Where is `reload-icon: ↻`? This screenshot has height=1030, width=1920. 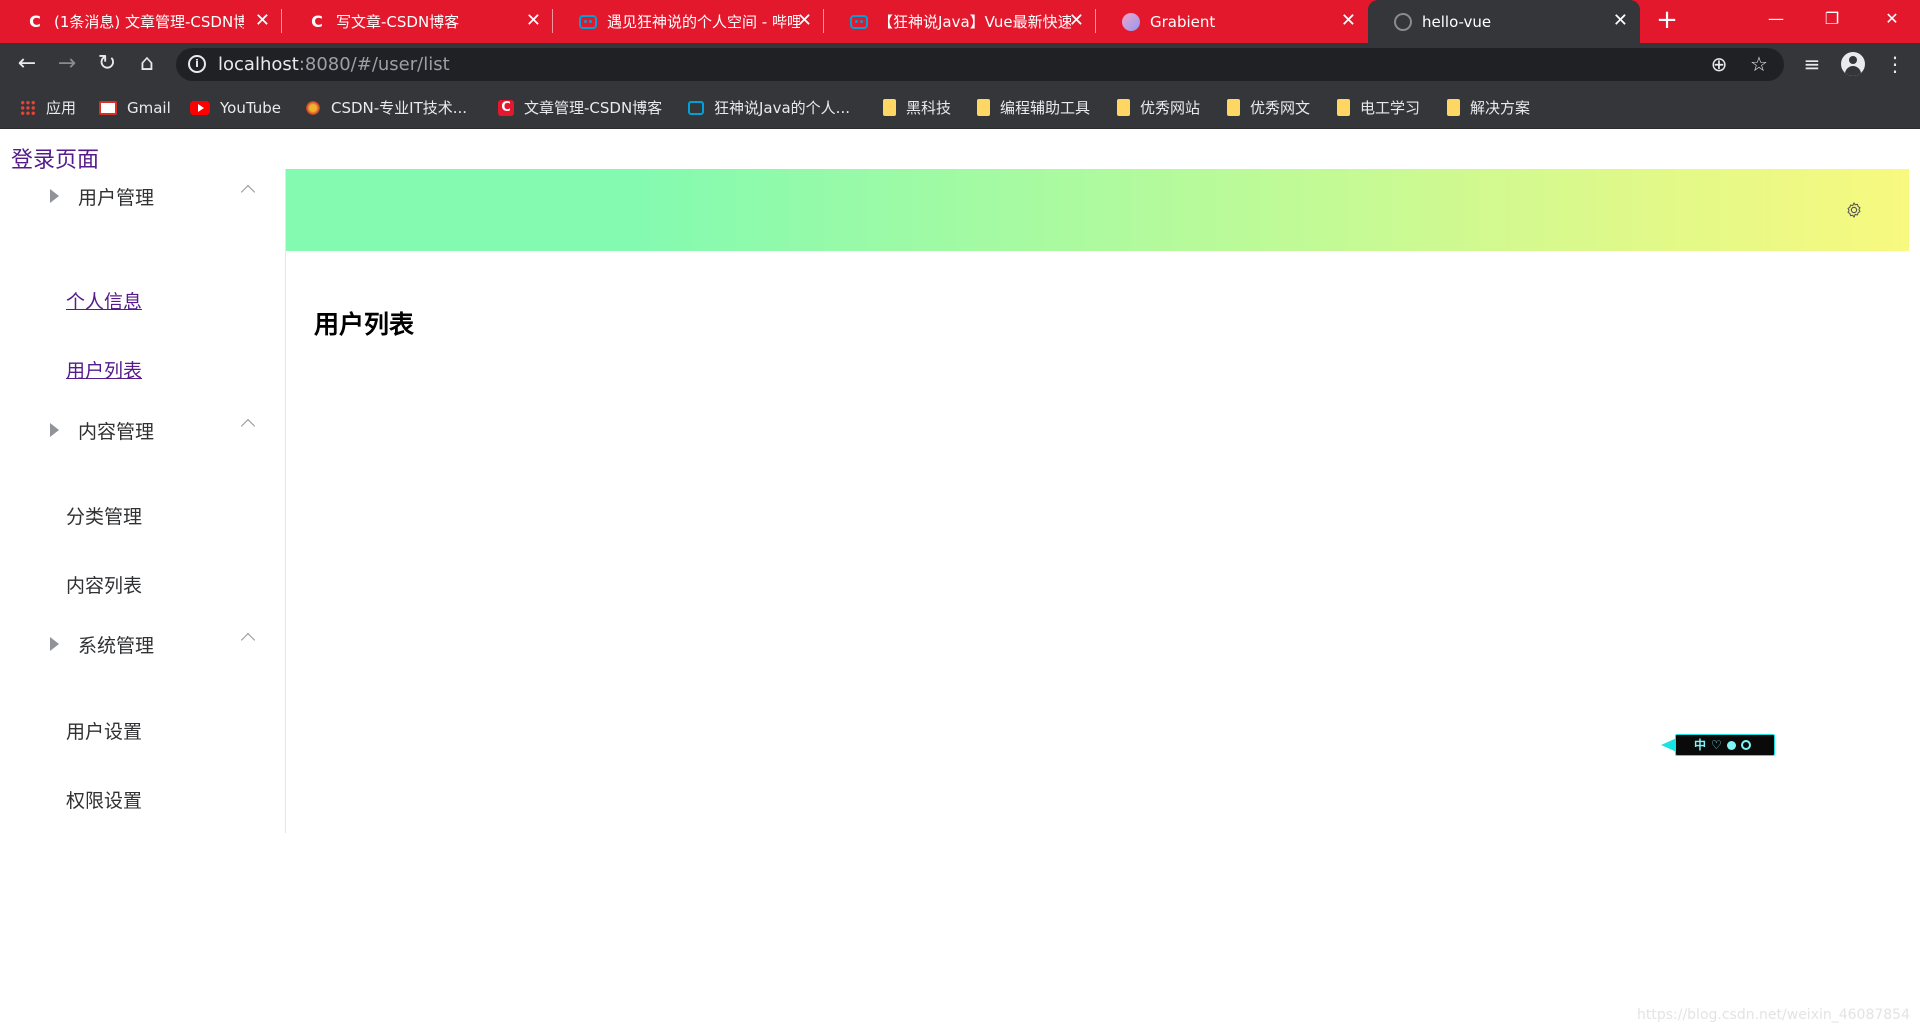
reload-icon: ↻ is located at coordinates (107, 64).